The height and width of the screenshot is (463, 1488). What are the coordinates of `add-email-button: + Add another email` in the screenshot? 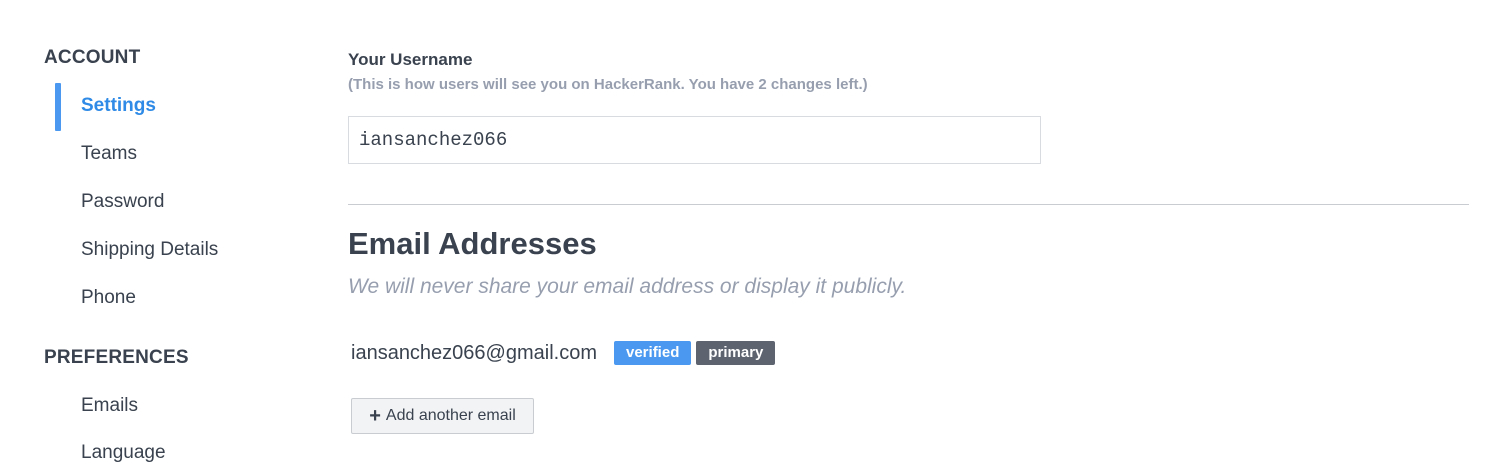 It's located at (442, 416).